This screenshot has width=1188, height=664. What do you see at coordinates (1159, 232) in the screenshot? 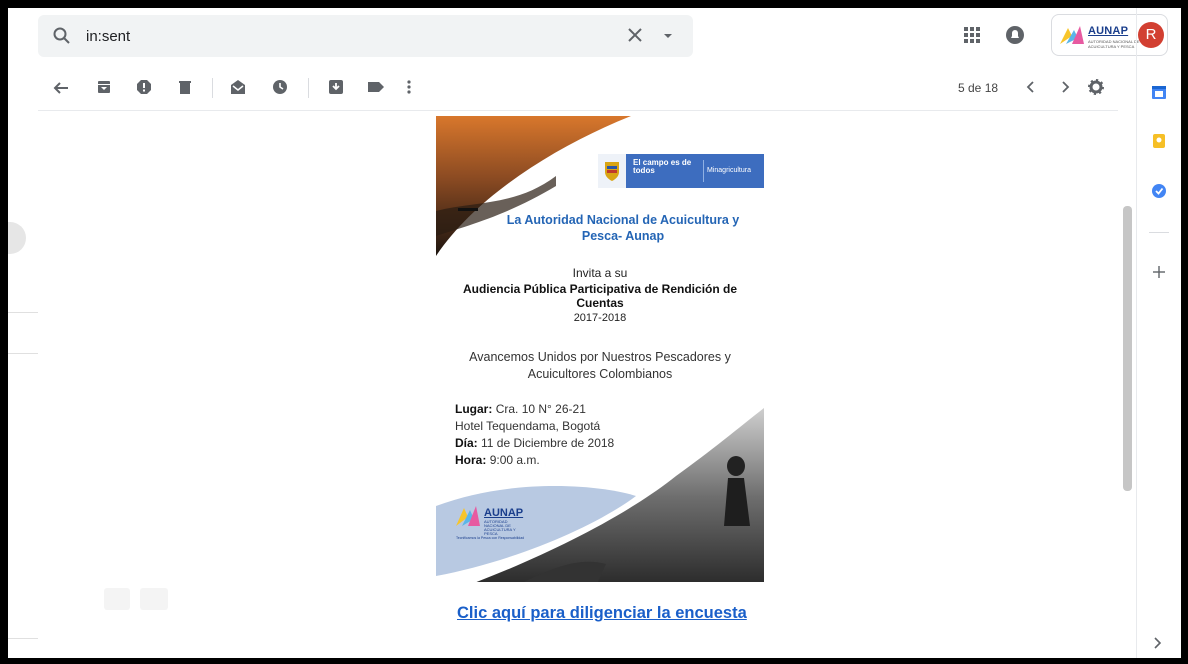
I see `side-divider` at bounding box center [1159, 232].